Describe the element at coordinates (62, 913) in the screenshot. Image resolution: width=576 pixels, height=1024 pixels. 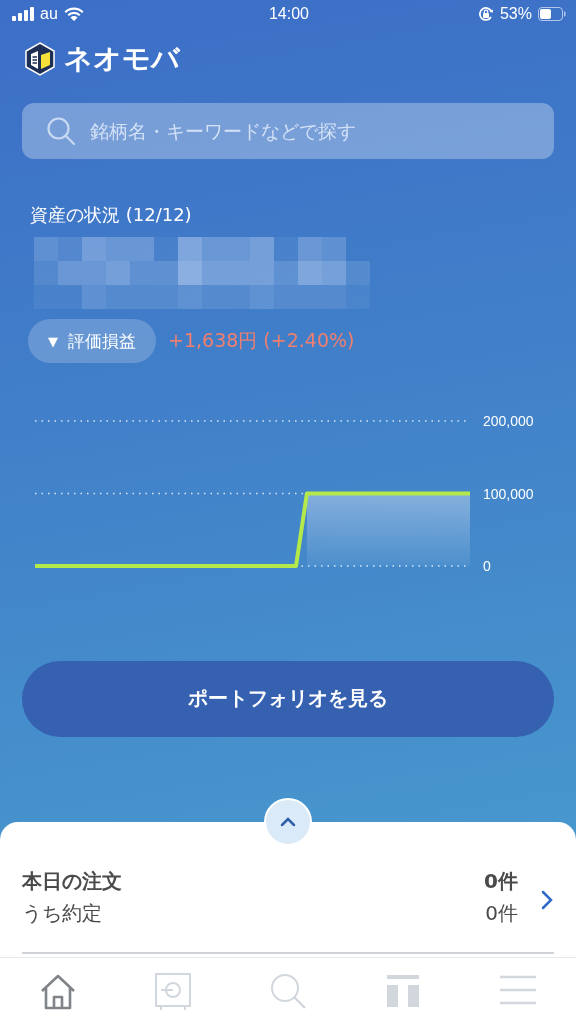
I see `executed-label: うち約定` at that location.